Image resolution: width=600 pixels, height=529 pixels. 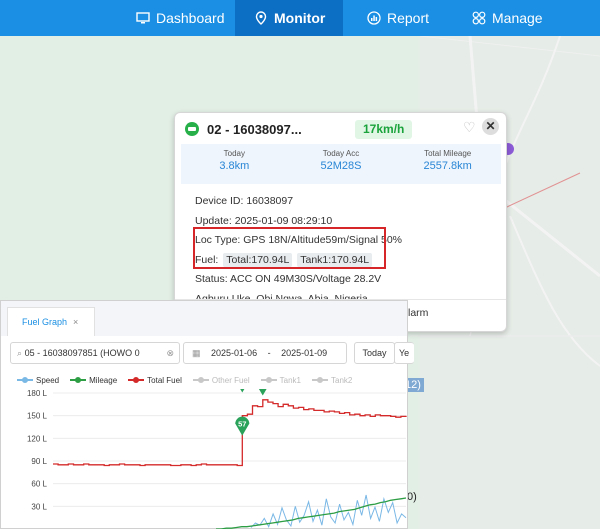 I want to click on device-select-value: 05 - 16038097851 (HOWO 0, so click(x=82, y=353).